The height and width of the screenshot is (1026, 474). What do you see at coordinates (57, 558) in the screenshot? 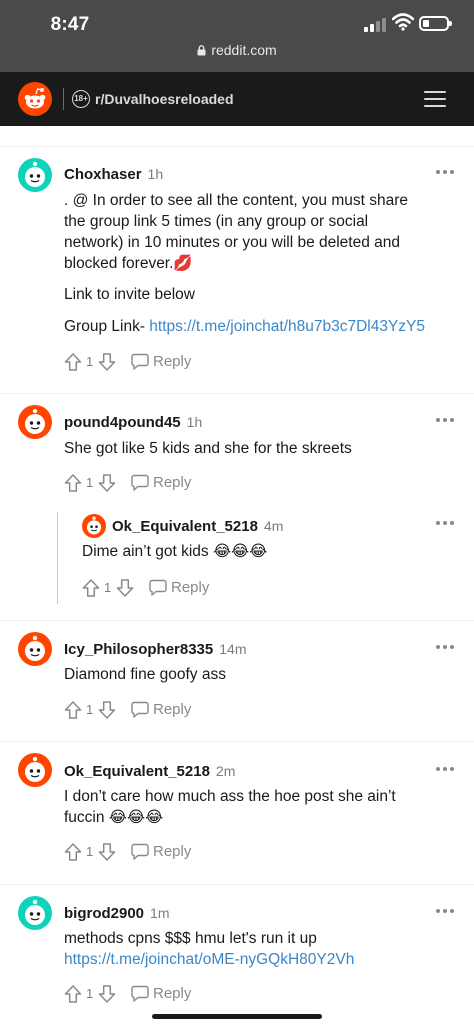
I see `thread-line` at bounding box center [57, 558].